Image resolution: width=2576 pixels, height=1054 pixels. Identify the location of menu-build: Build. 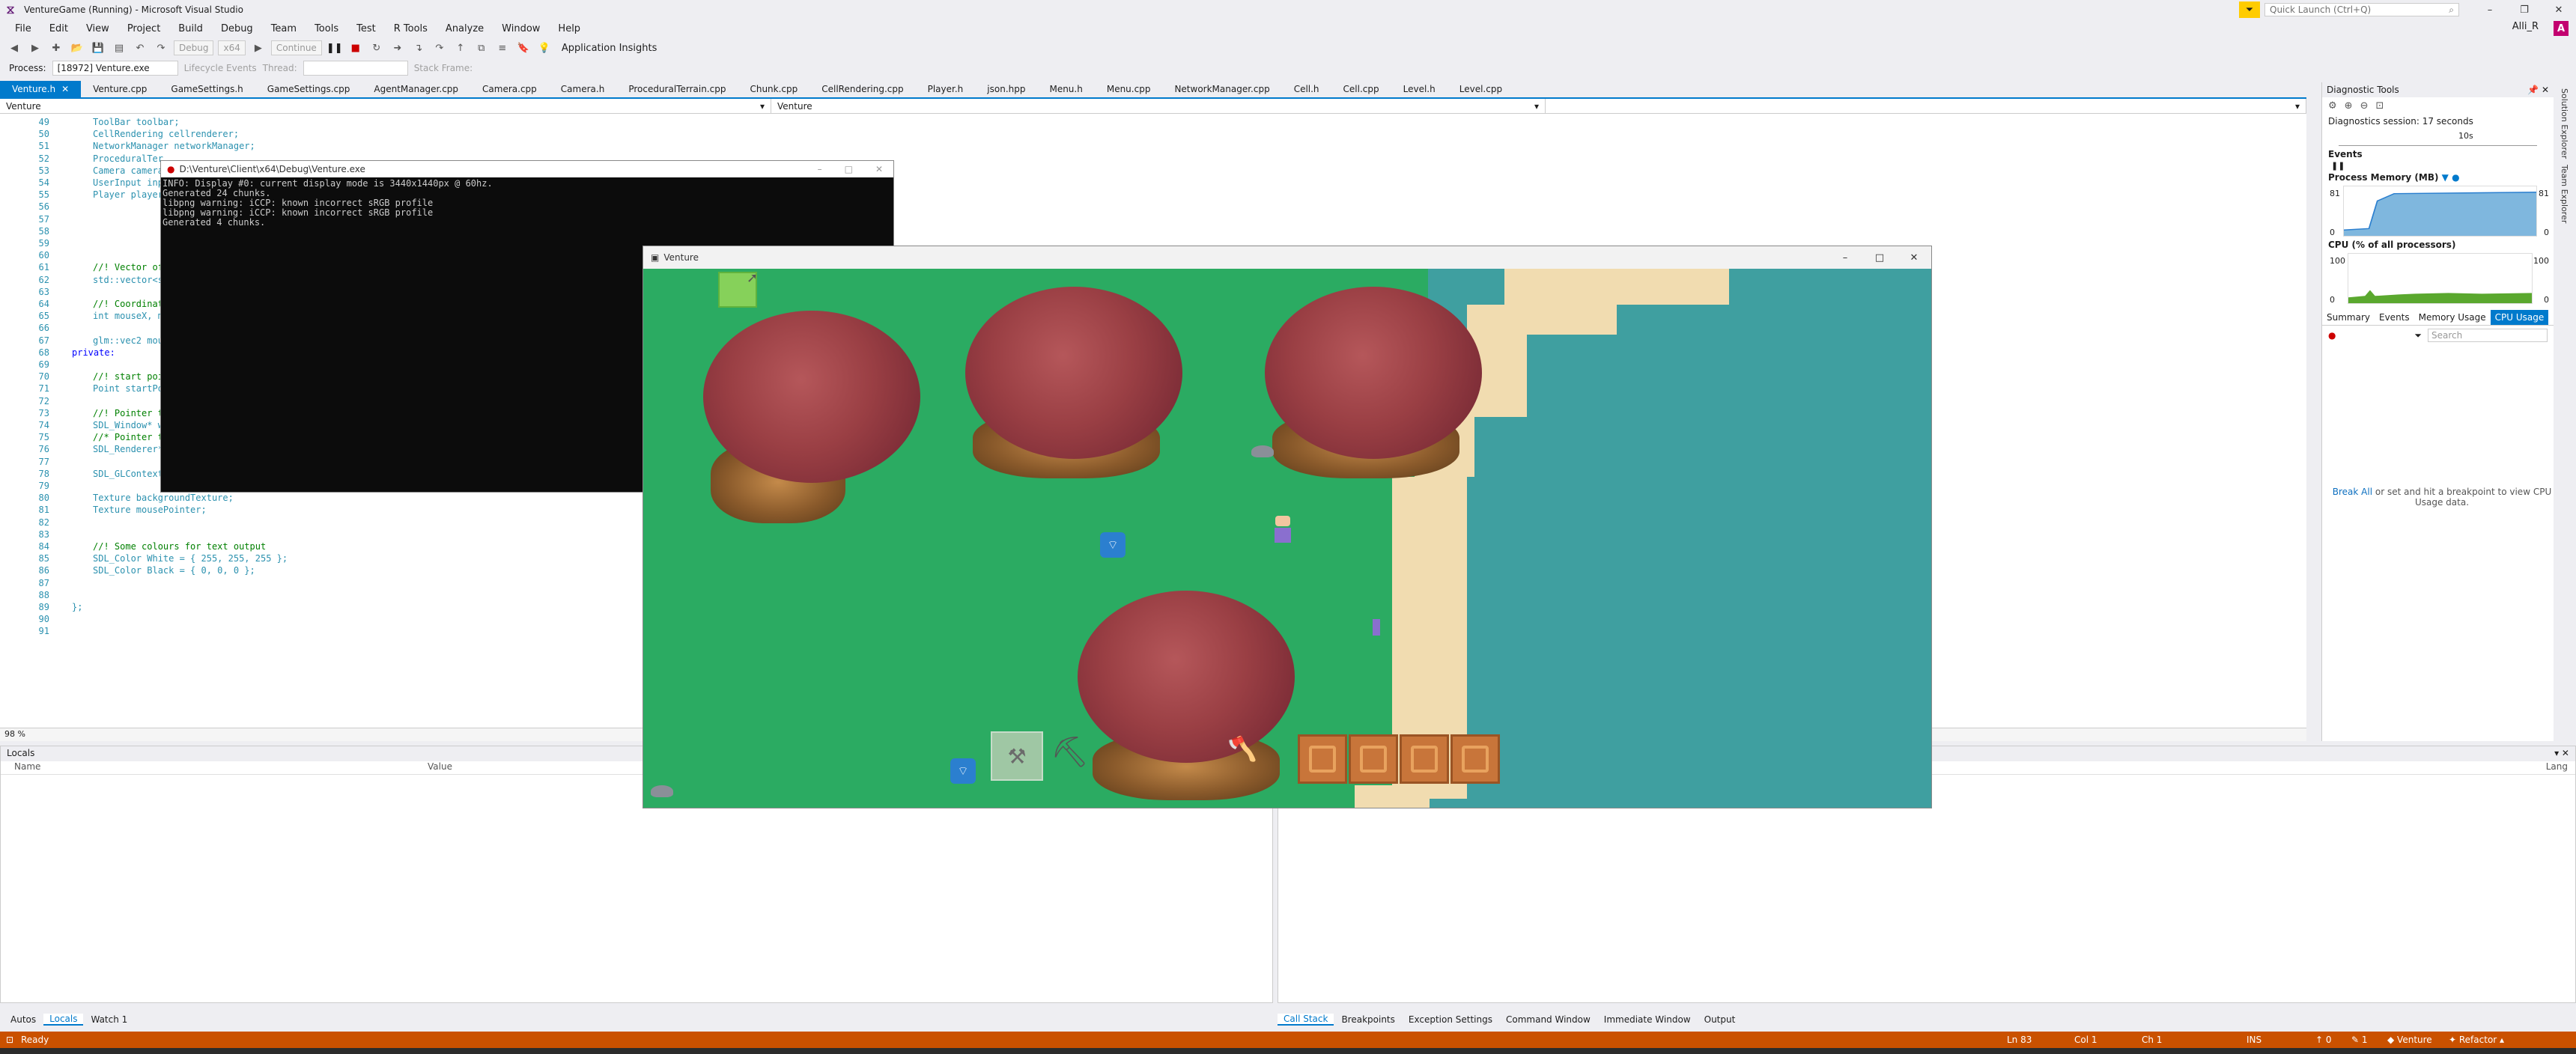
(190, 29).